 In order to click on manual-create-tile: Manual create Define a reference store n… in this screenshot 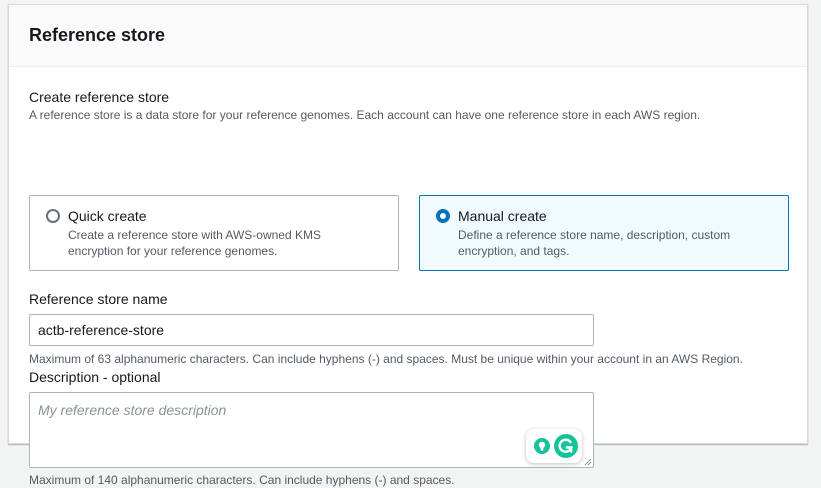, I will do `click(604, 233)`.